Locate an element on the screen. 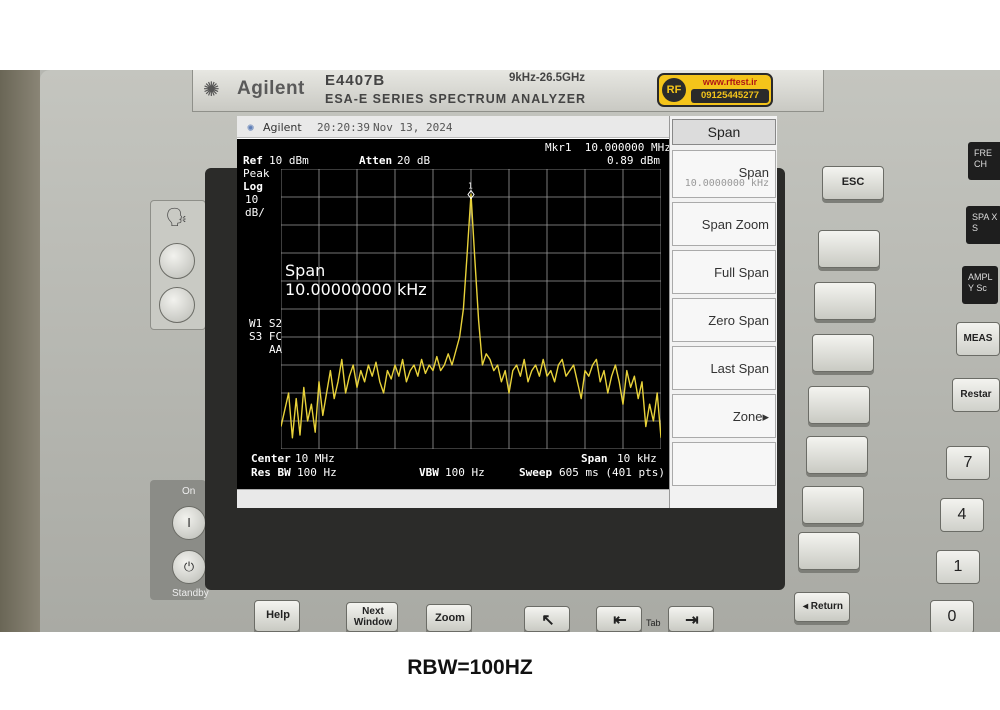  agilent-logo-icon: ✺ is located at coordinates (211, 89).